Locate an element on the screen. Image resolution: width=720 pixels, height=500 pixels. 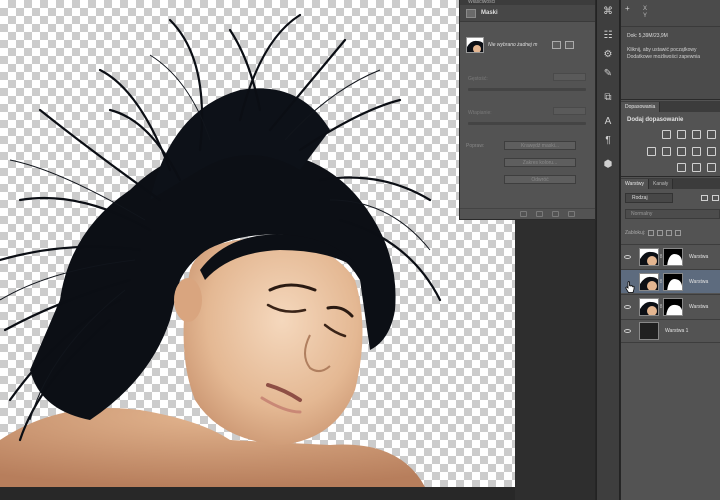
adjustment-filter-icon is located at coordinates (715, 198).